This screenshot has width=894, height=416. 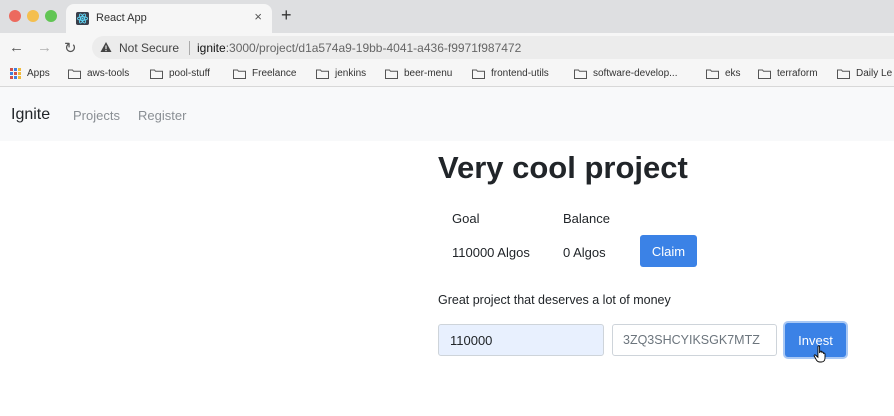 I want to click on bookmark-item: frontend-utils, so click(x=510, y=73).